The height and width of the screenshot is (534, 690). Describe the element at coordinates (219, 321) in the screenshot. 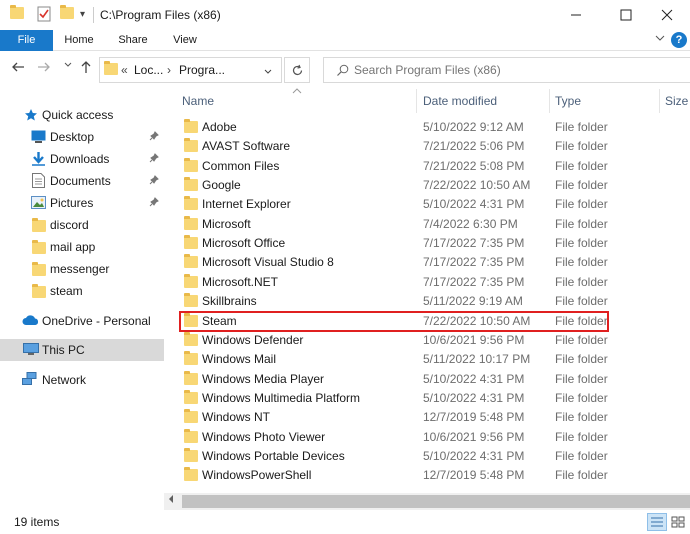

I see `file-name: Steam` at that location.